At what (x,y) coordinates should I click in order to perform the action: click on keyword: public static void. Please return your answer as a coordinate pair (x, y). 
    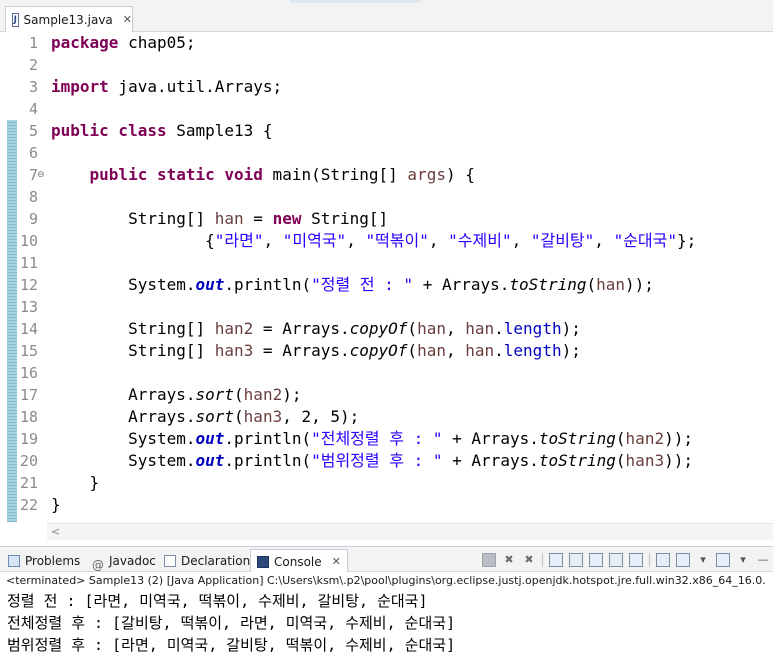
    Looking at the image, I should click on (176, 174).